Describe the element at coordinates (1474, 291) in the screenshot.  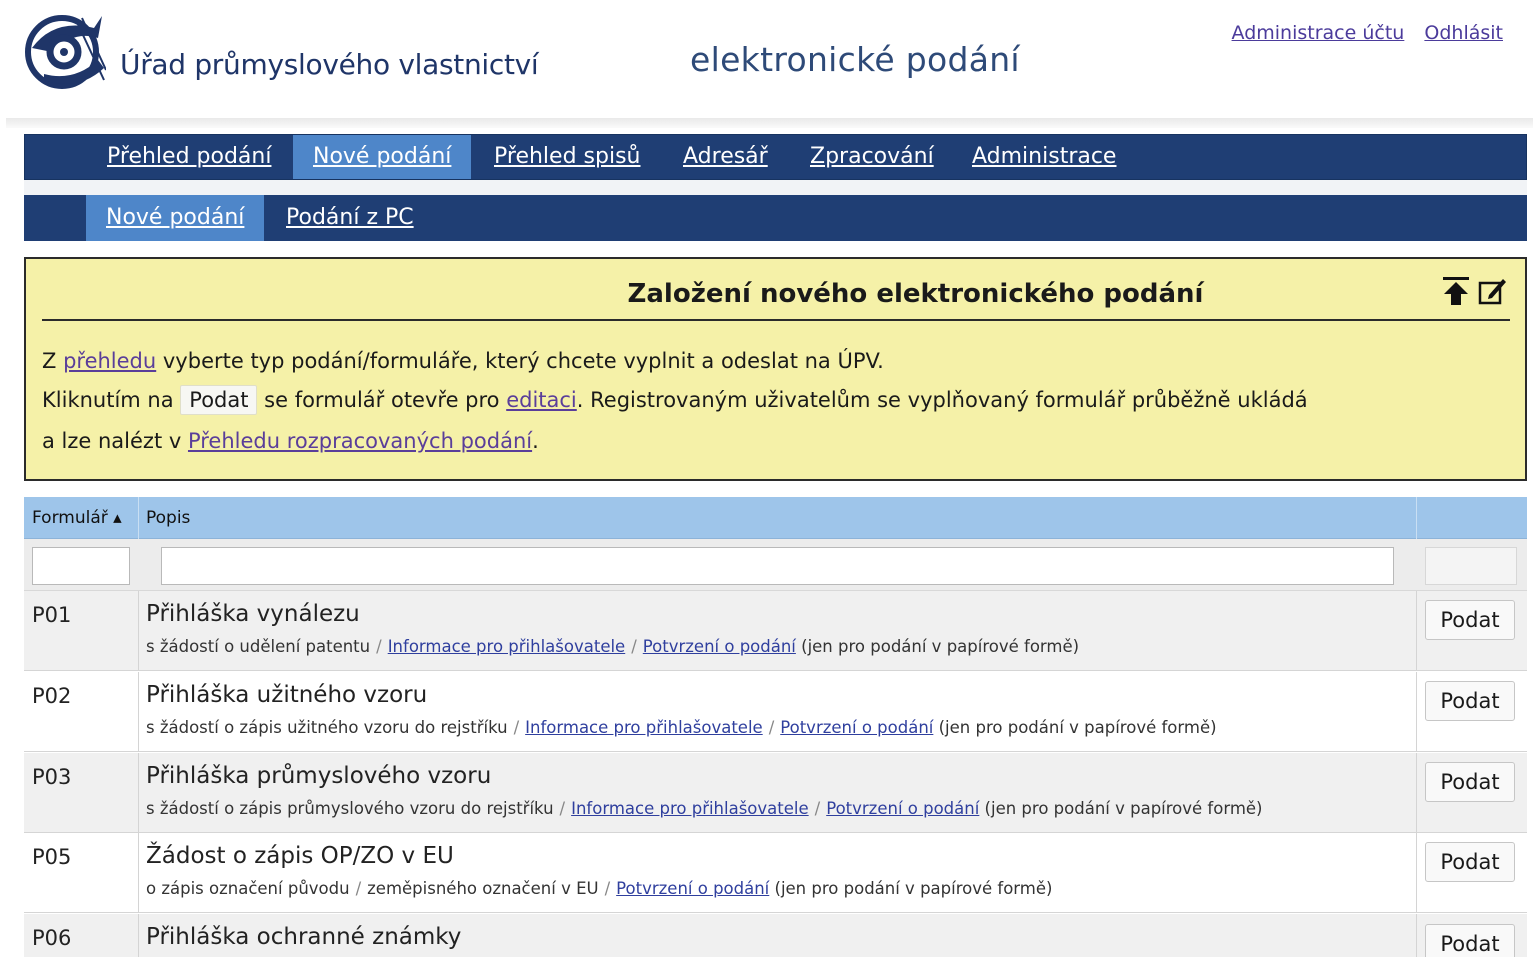
I see `panel-icons` at that location.